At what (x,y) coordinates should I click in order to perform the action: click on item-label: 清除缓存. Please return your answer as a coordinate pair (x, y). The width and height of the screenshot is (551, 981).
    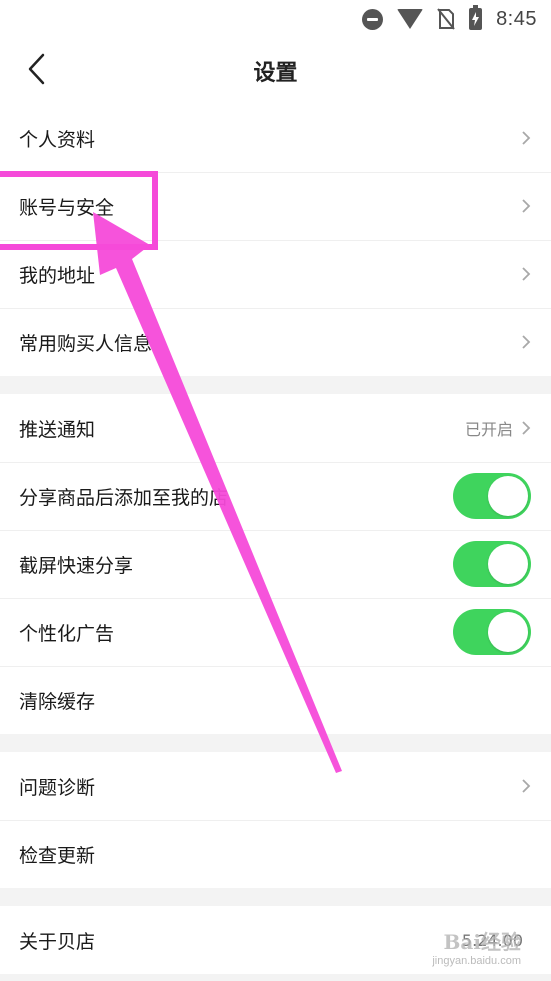
    Looking at the image, I should click on (57, 701).